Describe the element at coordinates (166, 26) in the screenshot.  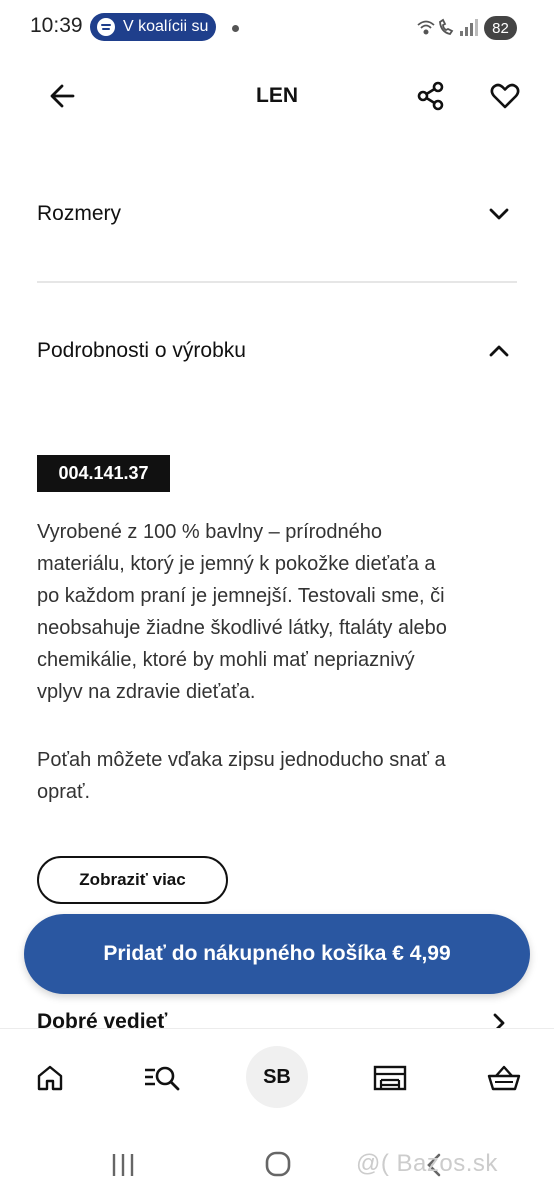
I see `spotify-text: V koalícii su` at that location.